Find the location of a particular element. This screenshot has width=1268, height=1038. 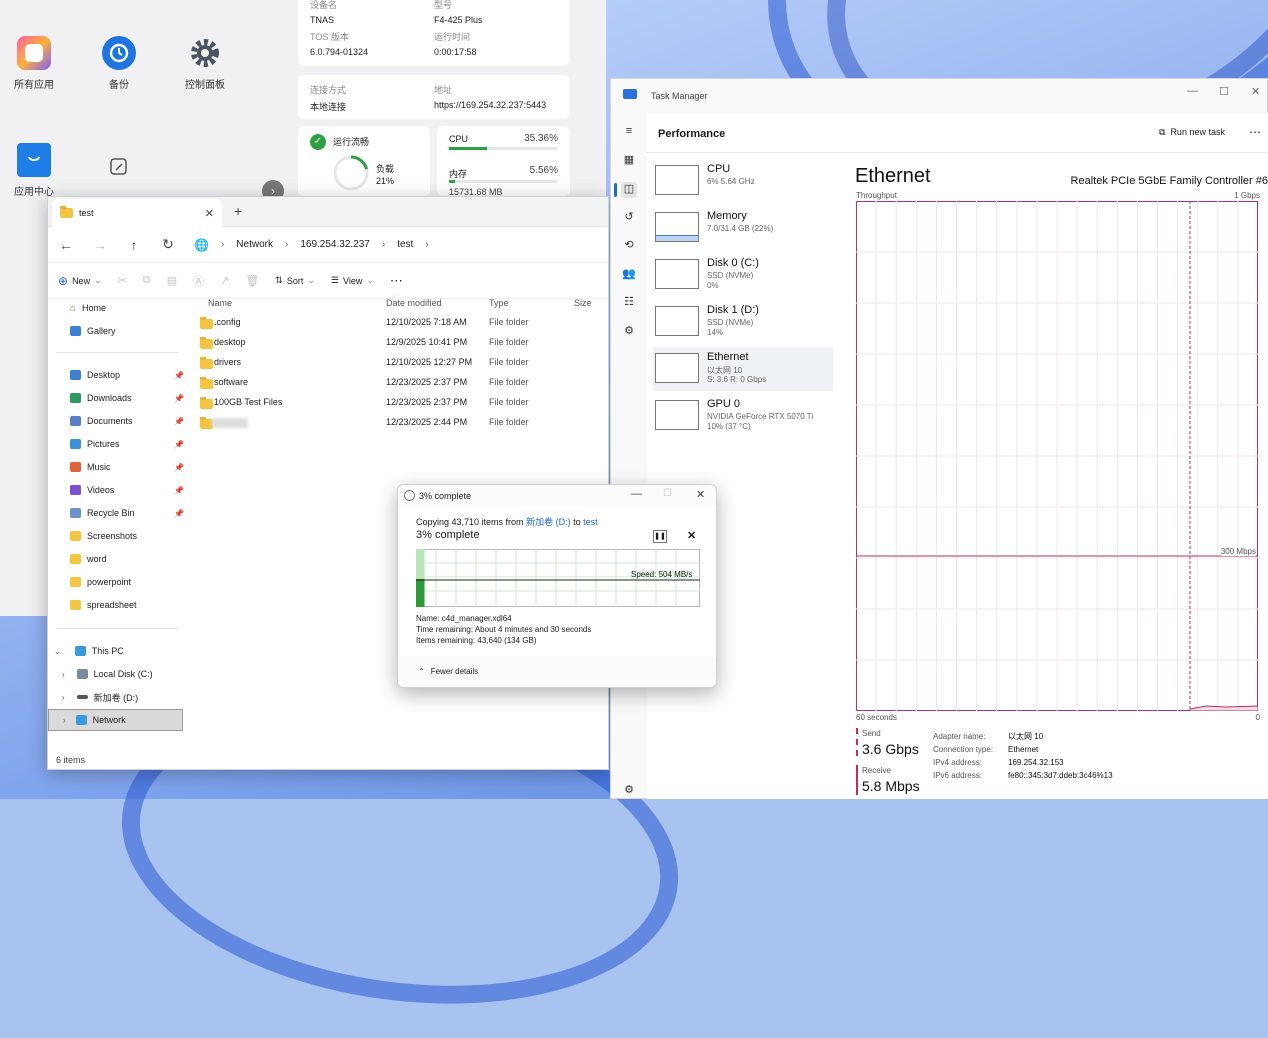

edit-shortcut is located at coordinates (119, 170).